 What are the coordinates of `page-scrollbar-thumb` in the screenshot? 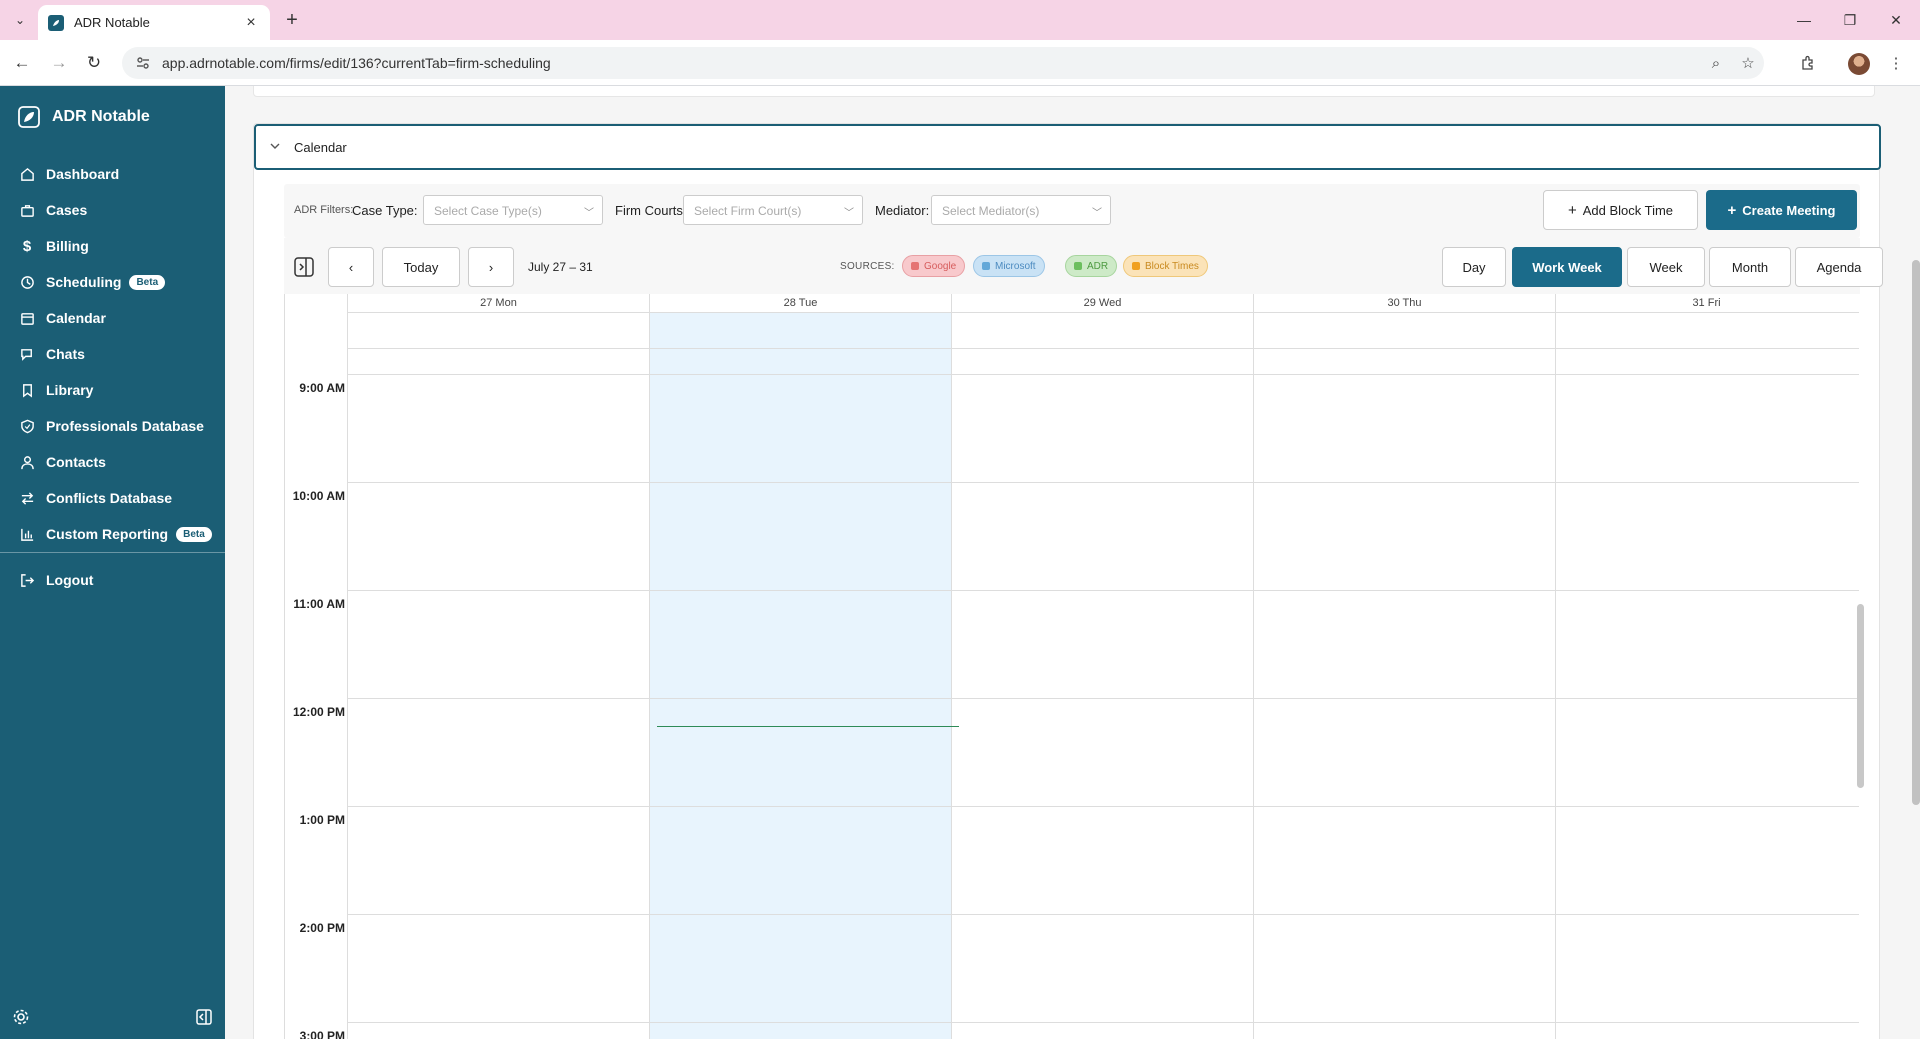 It's located at (1916, 532).